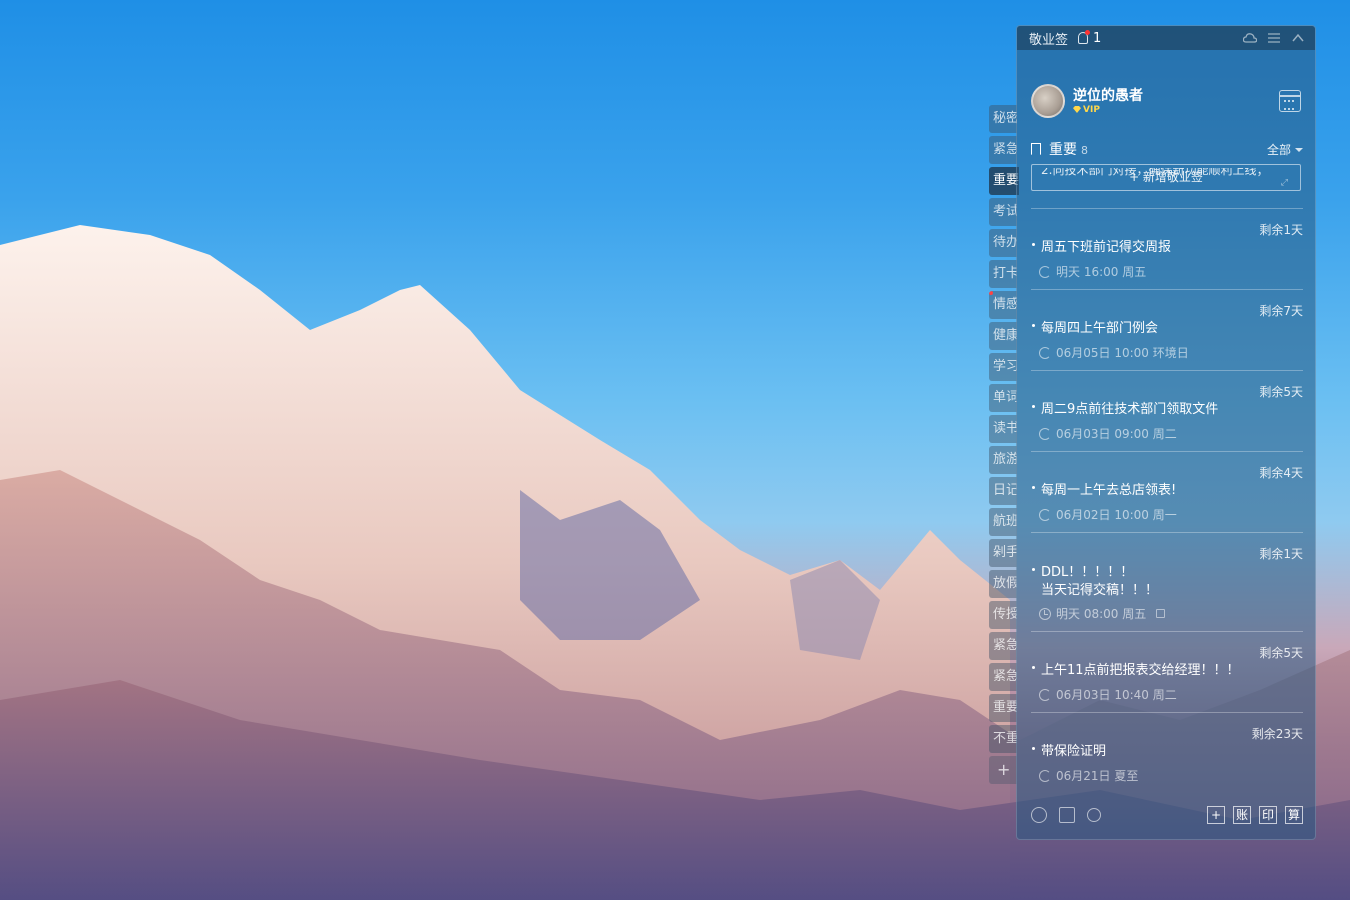 This screenshot has height=900, width=1350. What do you see at coordinates (1255, 815) in the screenshot?
I see `footer-tools: + 账 印 算` at bounding box center [1255, 815].